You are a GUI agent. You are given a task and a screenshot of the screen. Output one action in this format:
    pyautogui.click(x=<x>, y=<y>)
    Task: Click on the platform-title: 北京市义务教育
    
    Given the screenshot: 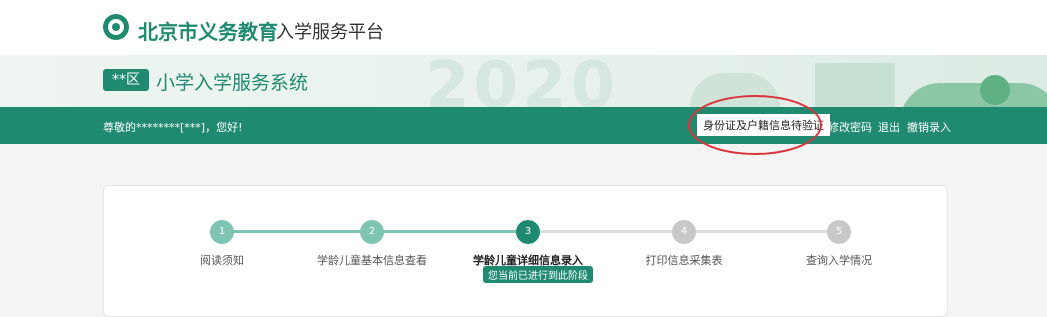 What is the action you would take?
    pyautogui.click(x=208, y=32)
    